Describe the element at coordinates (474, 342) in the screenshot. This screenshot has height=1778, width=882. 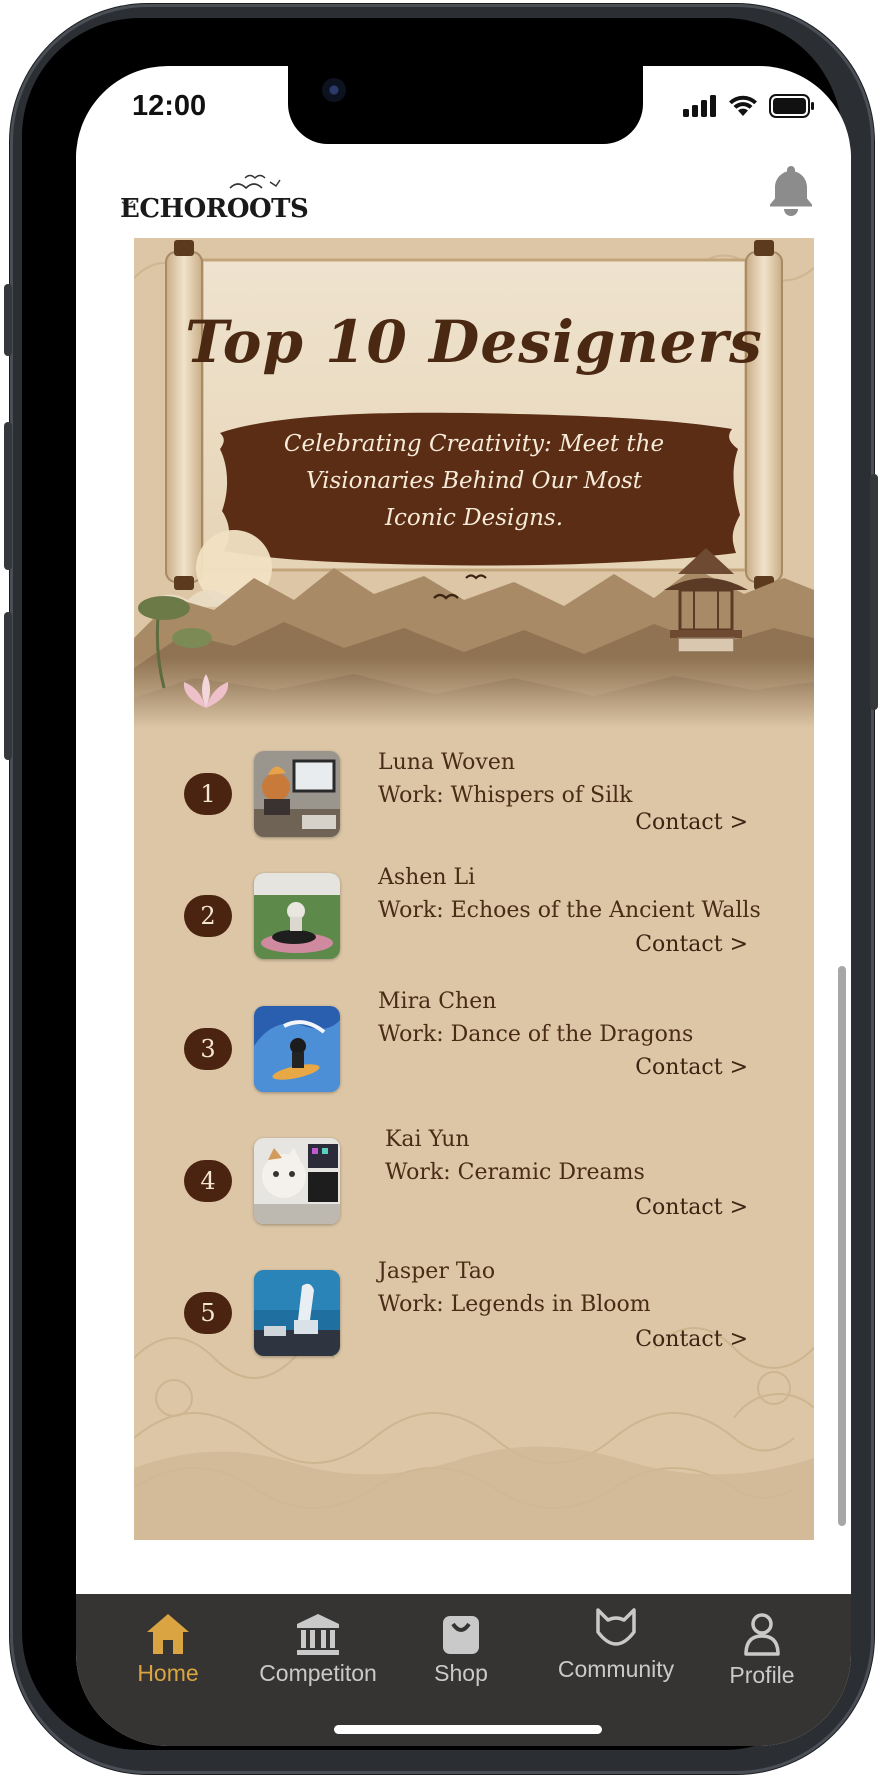
I see `hero-title: Top 10 Designers` at that location.